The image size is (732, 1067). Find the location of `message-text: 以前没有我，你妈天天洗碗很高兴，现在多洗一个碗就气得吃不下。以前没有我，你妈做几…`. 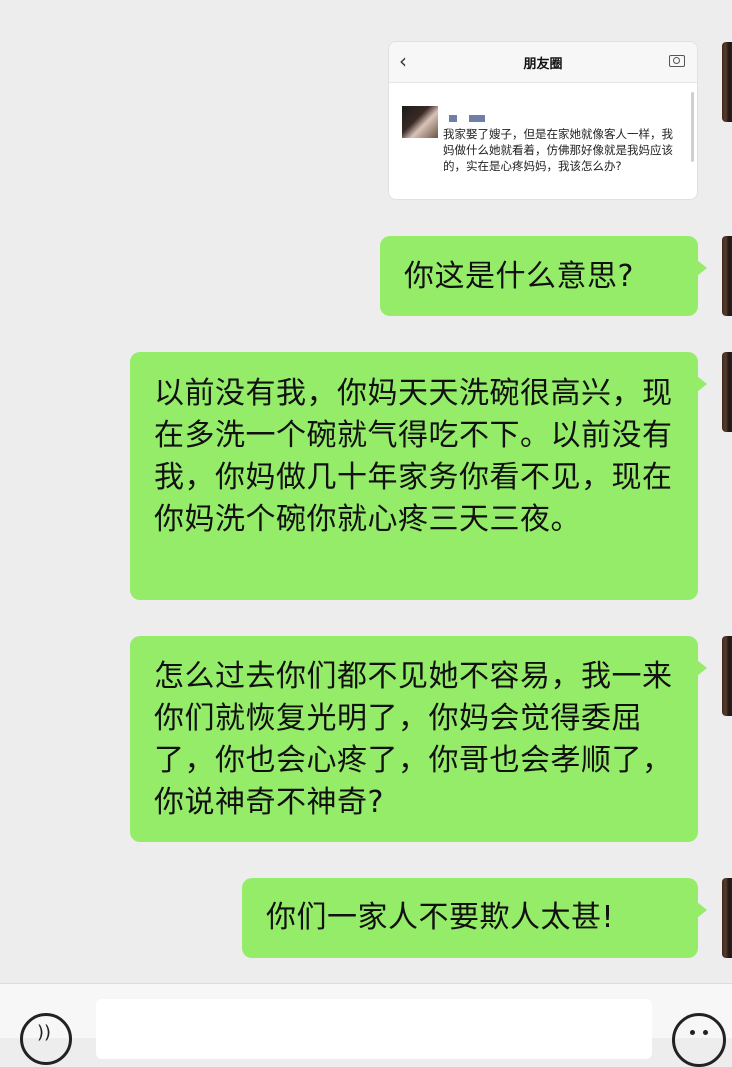

message-text: 以前没有我，你妈天天洗碗很高兴，现在多洗一个碗就气得吃不下。以前没有我，你妈做几… is located at coordinates (413, 456).